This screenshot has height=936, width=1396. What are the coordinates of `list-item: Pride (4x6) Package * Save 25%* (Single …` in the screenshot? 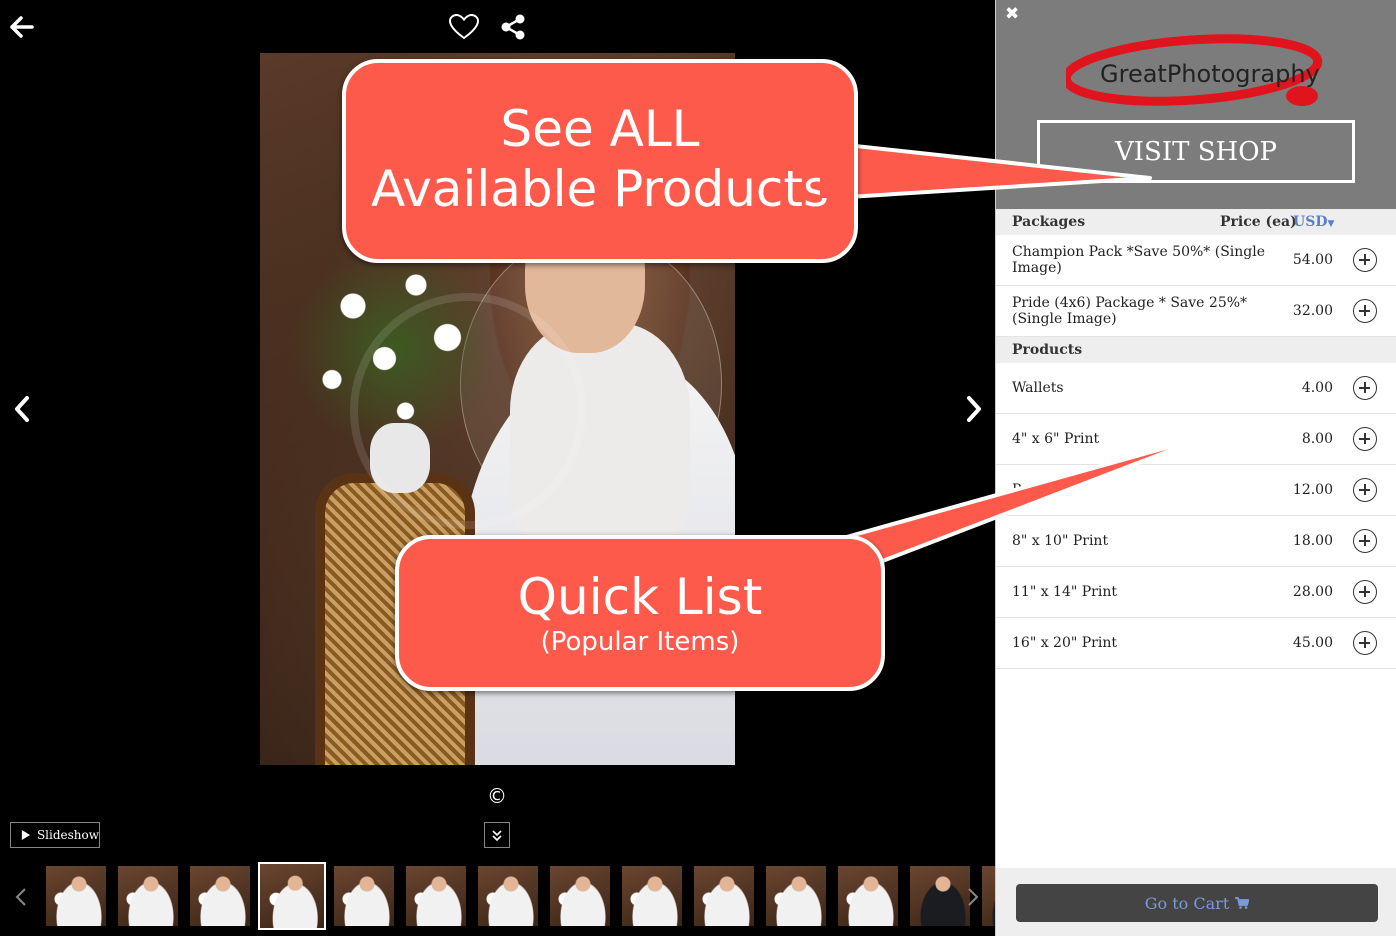 It's located at (1196, 311).